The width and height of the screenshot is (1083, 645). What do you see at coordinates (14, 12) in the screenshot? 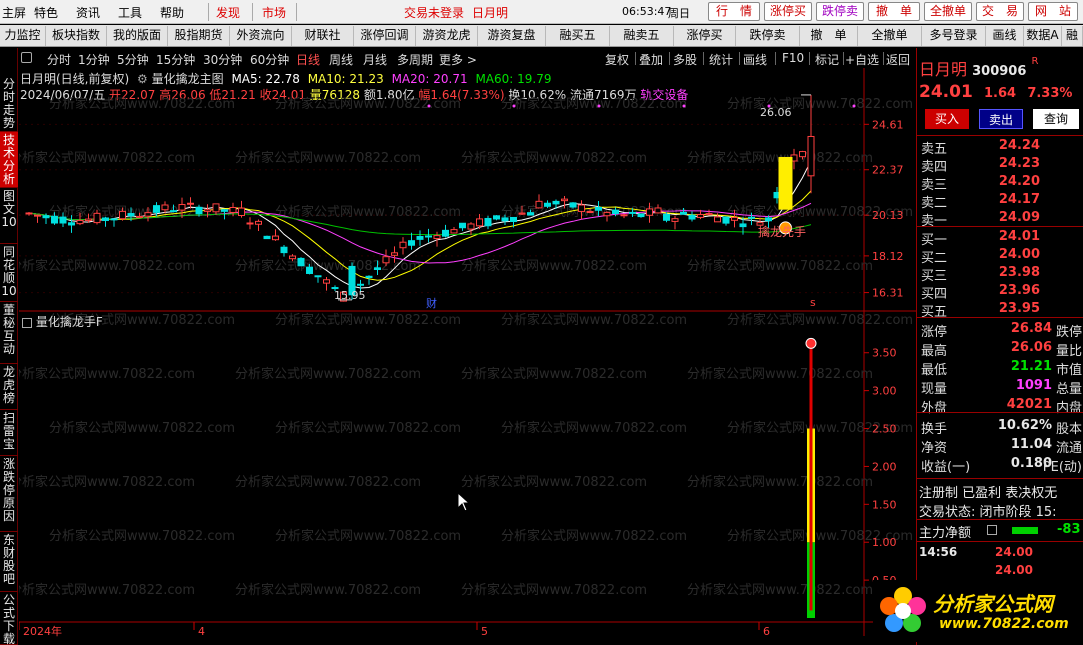
I see `menu-home: 主屏` at bounding box center [14, 12].